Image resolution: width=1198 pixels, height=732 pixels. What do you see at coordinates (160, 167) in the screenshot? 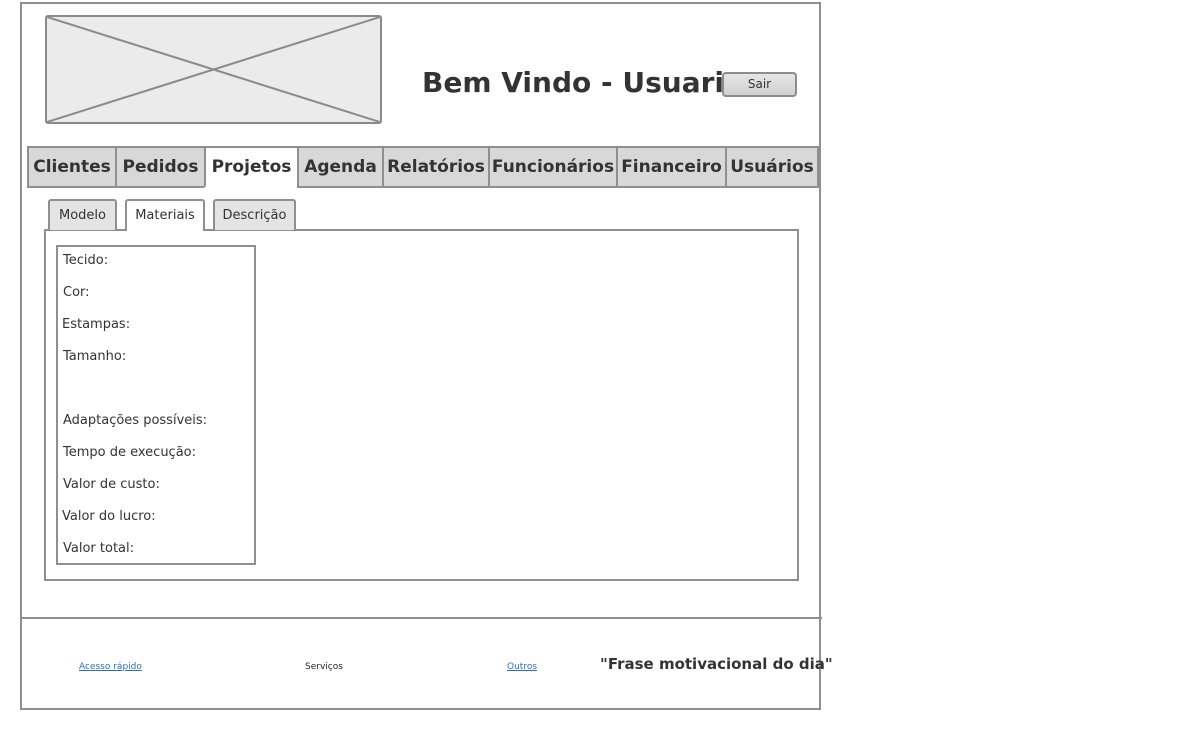
I see `nav-tab-pedidos: Pedidos` at bounding box center [160, 167].